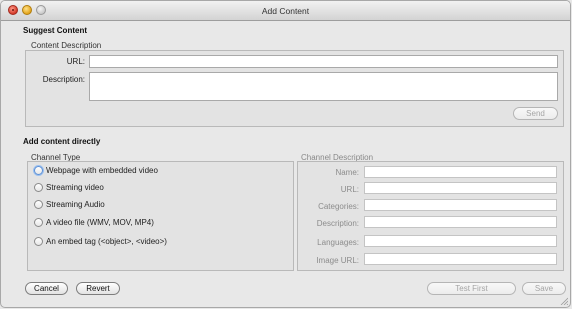  Describe the element at coordinates (460, 172) in the screenshot. I see `channel-name-input` at that location.